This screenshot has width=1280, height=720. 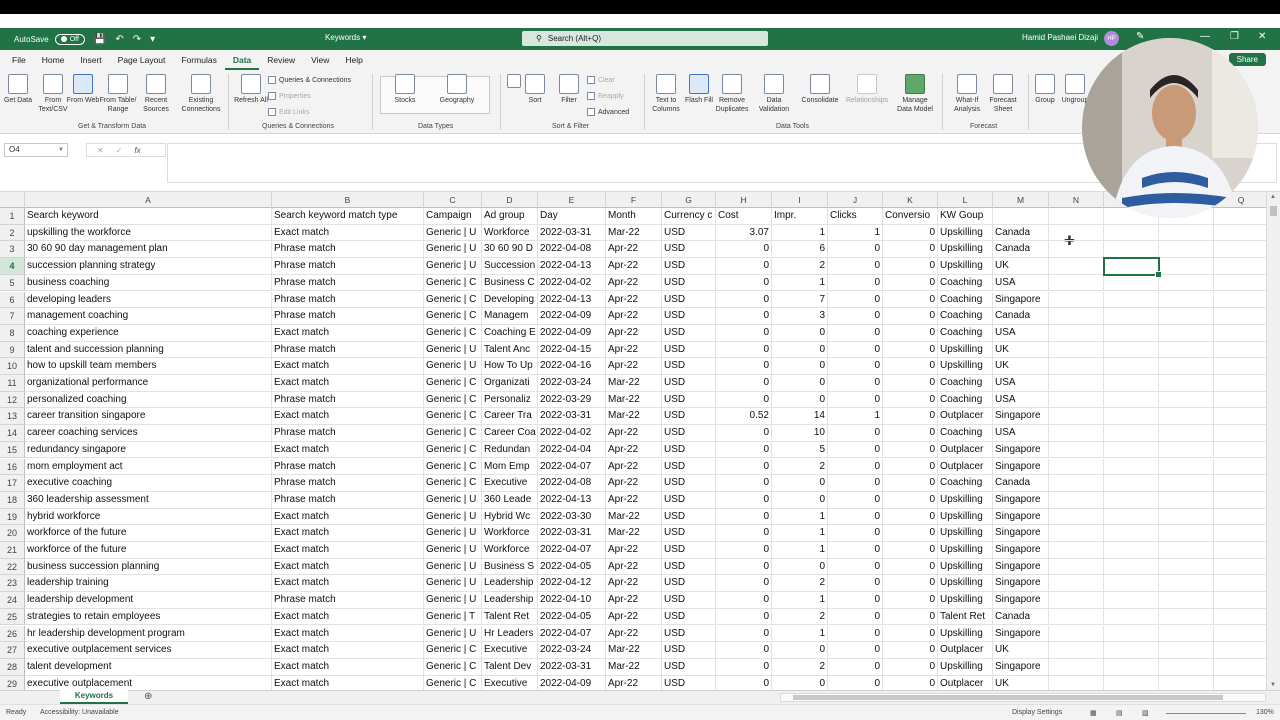 I want to click on table-cell: Coaching E, so click(x=510, y=333).